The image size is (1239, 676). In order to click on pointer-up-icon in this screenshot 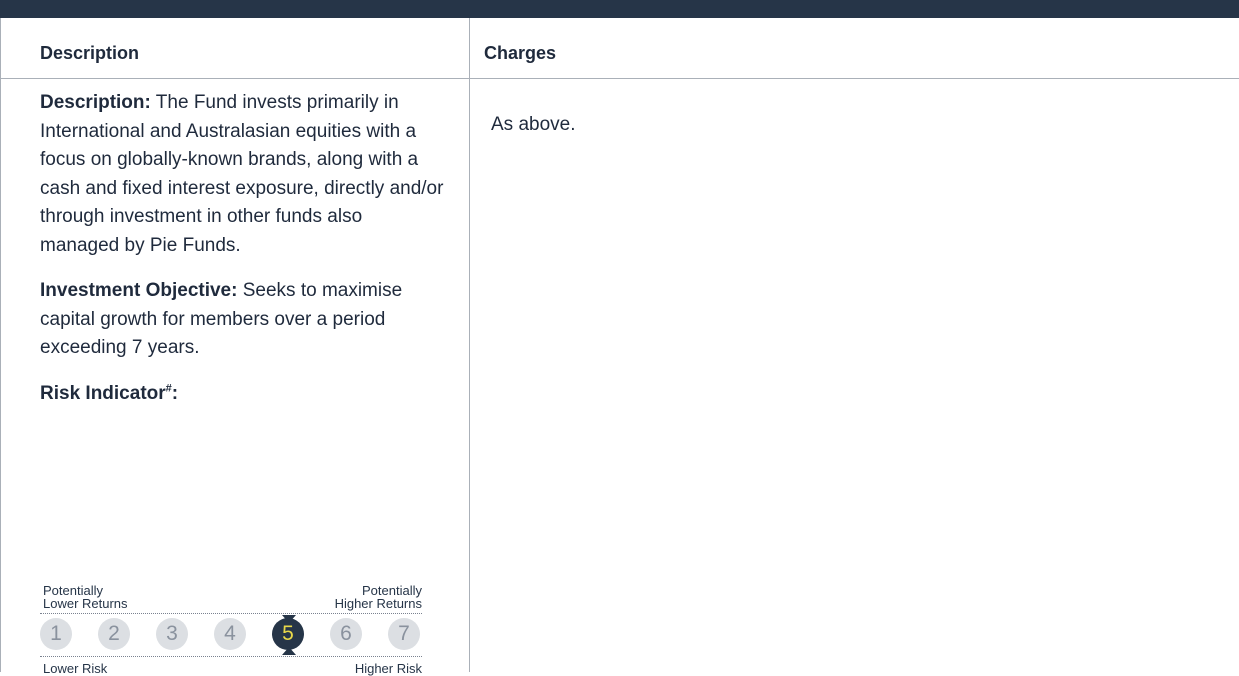, I will do `click(289, 651)`.